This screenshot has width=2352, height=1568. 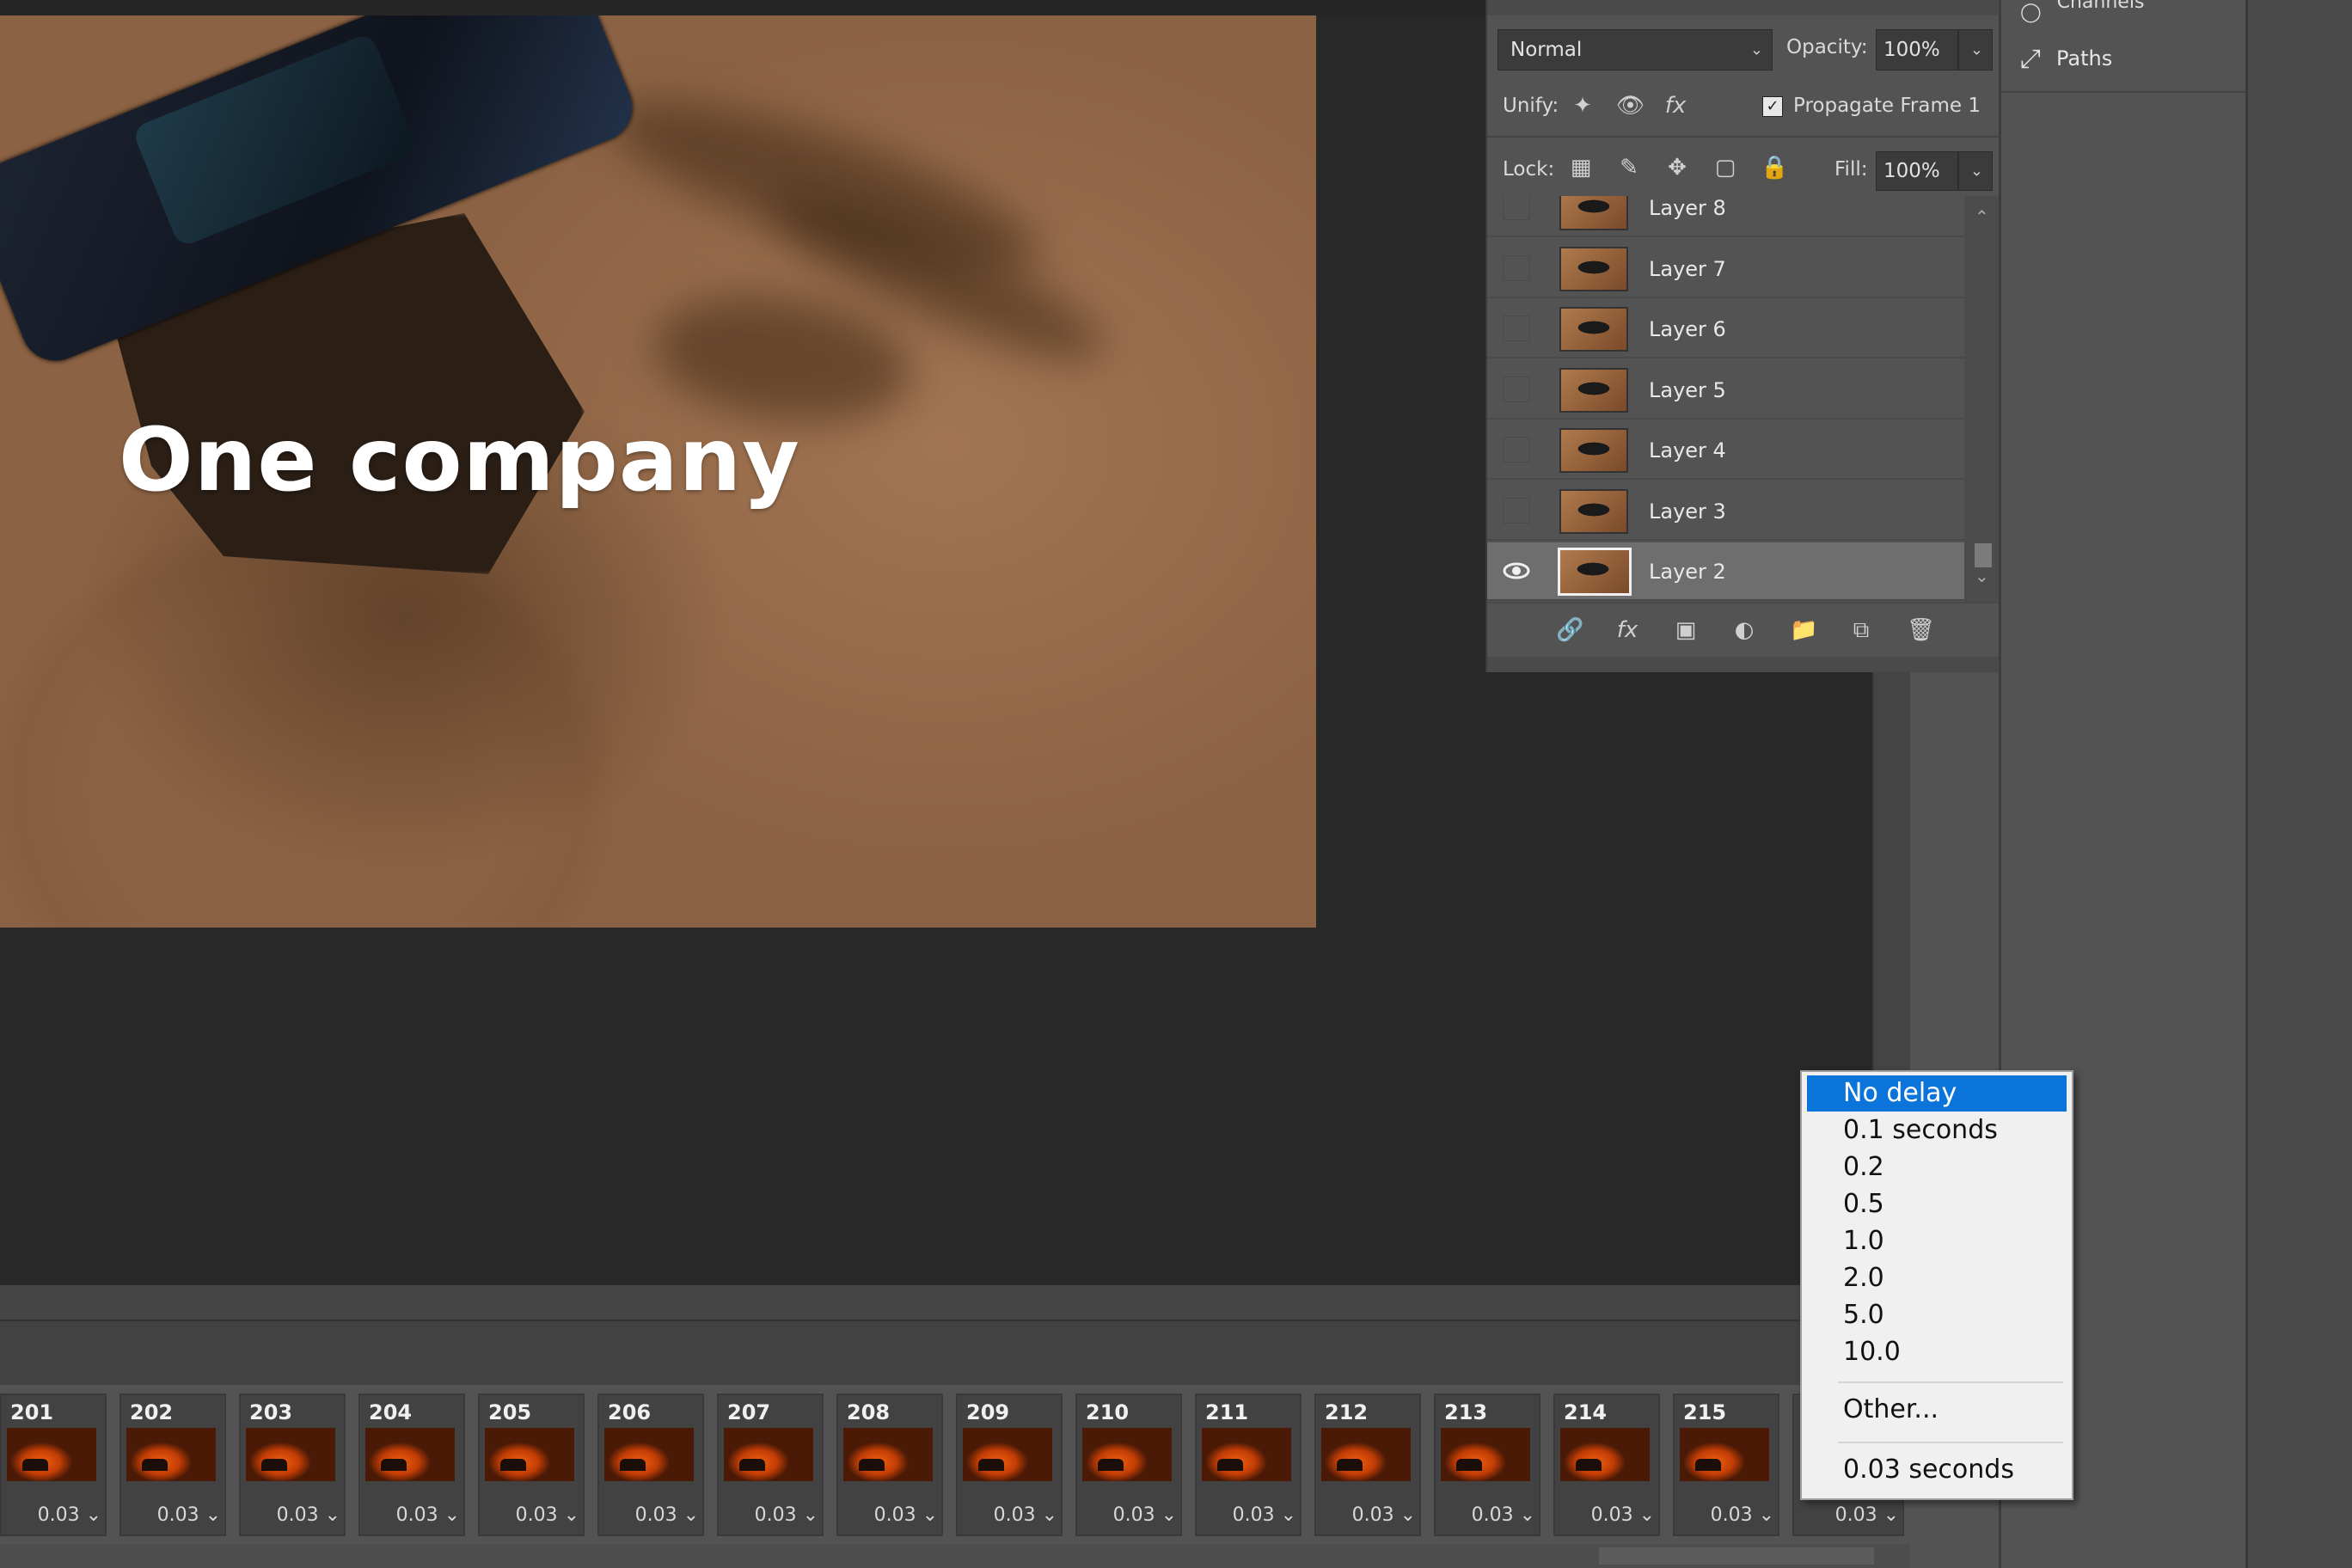 I want to click on layer-name: Layer 6, so click(x=1687, y=329).